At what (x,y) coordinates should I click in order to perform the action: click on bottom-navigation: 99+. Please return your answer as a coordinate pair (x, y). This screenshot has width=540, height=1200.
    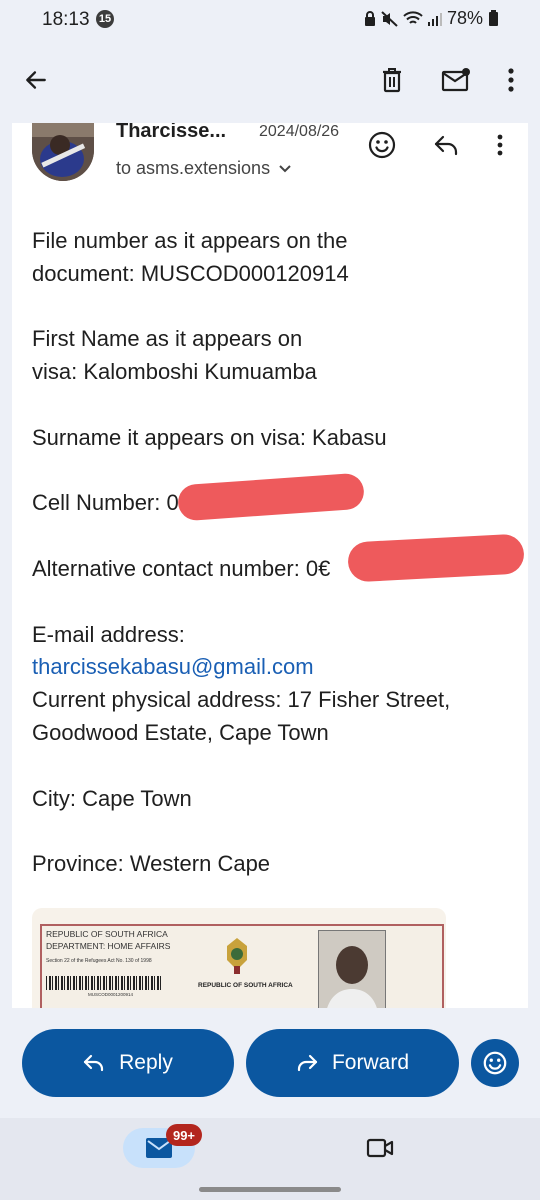
    Looking at the image, I should click on (270, 1159).